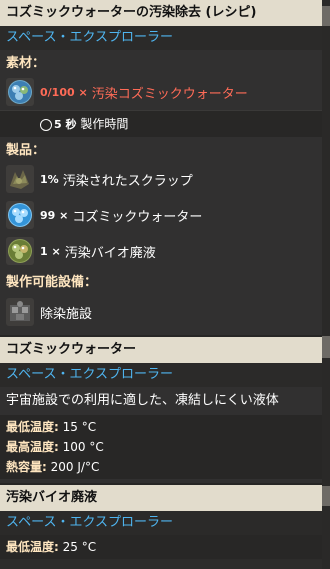  Describe the element at coordinates (26, 150) in the screenshot. I see `products-heading: 製品：` at that location.